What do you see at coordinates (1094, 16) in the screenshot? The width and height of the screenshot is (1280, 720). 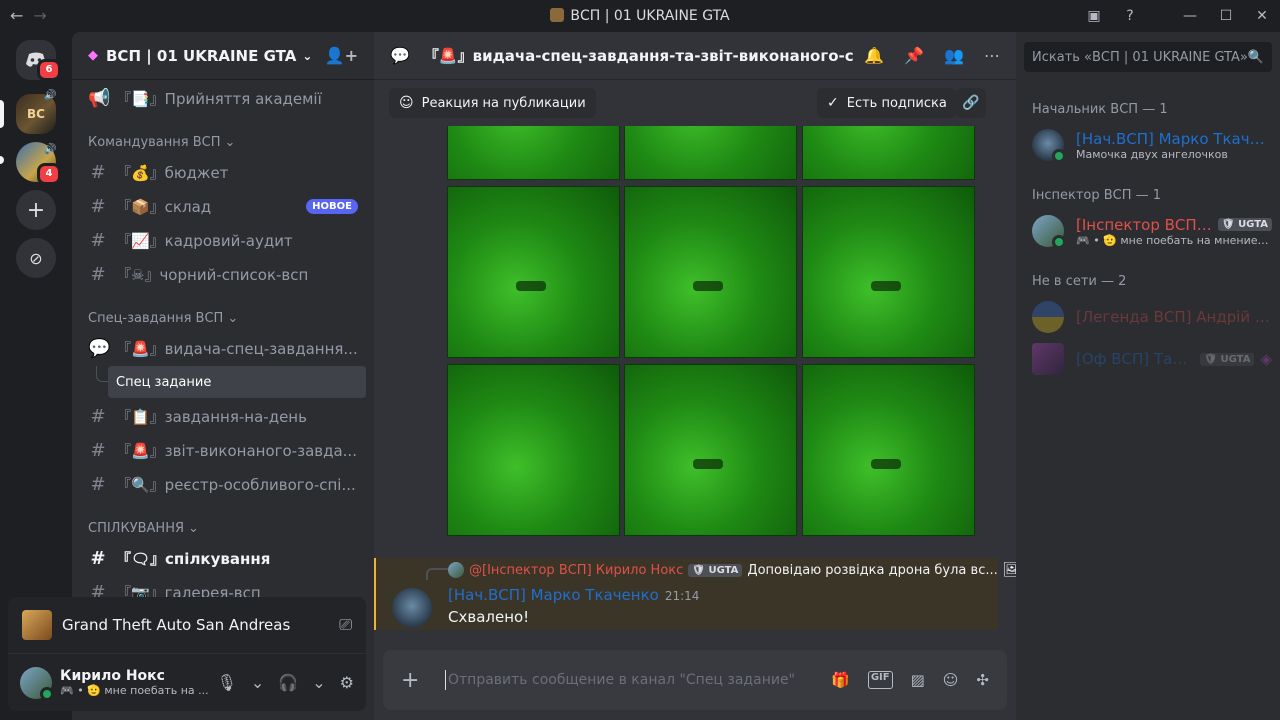 I see `inbox-icon: ▣` at bounding box center [1094, 16].